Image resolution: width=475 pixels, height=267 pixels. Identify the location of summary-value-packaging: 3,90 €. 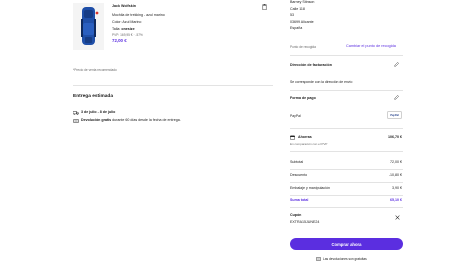
(397, 188).